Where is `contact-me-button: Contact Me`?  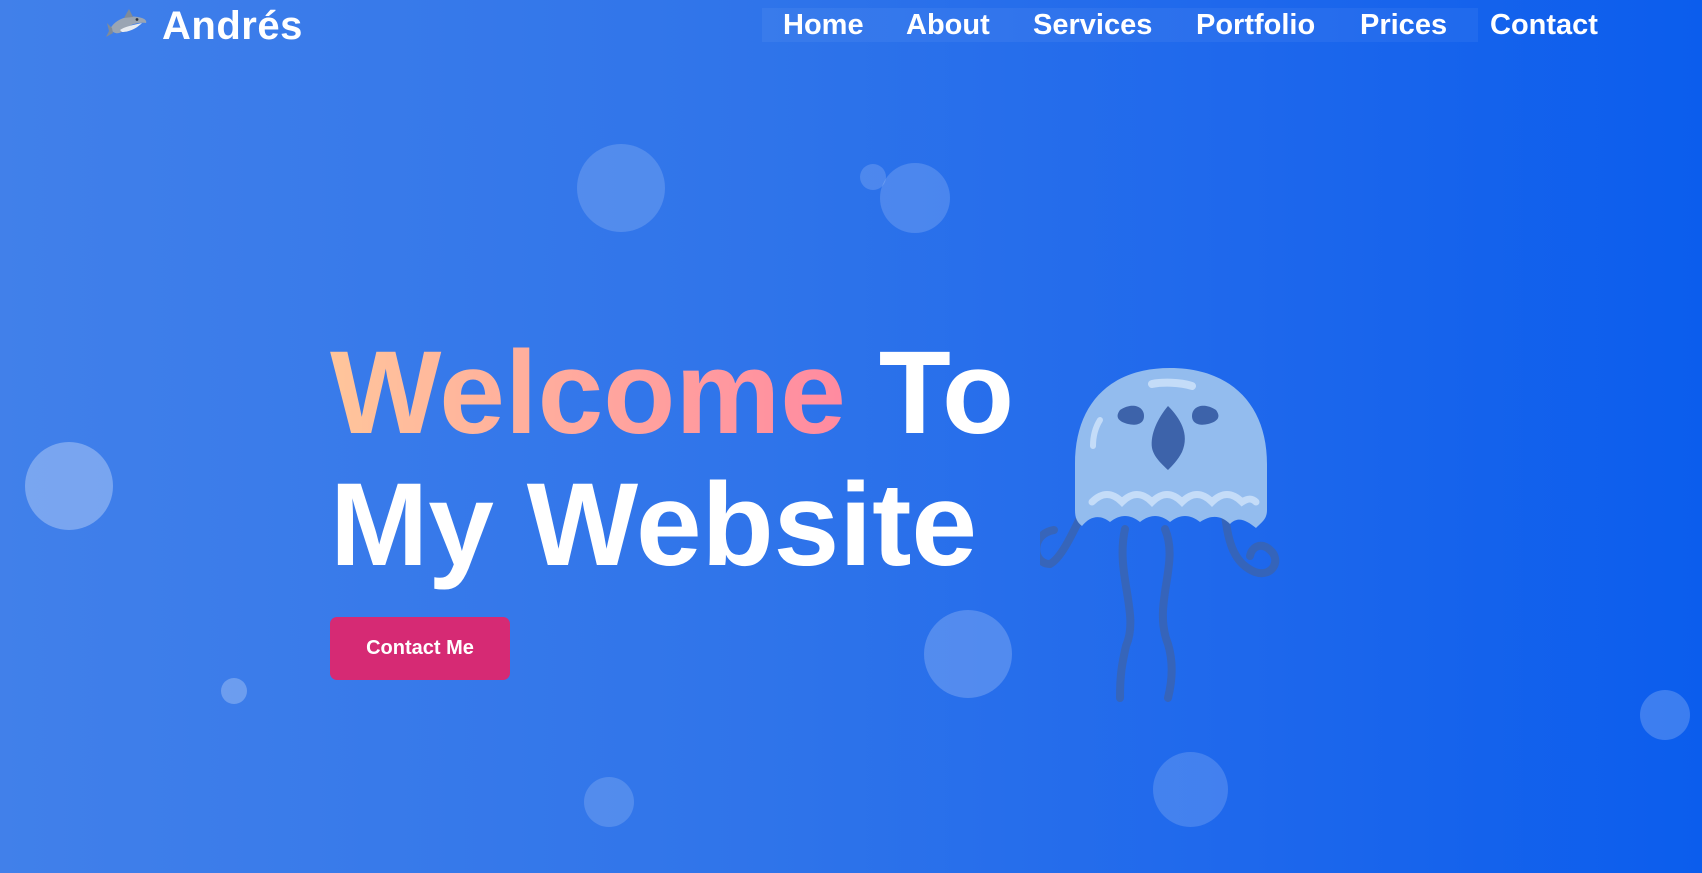
contact-me-button: Contact Me is located at coordinates (420, 648).